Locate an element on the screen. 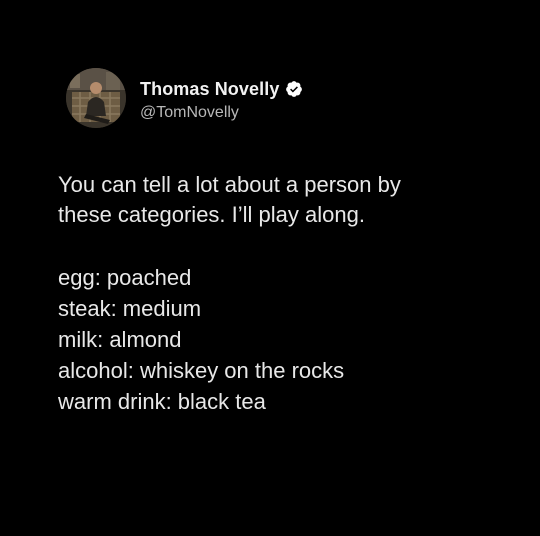 This screenshot has width=540, height=536. author-display-name: Thomas Novelly is located at coordinates (209, 89).